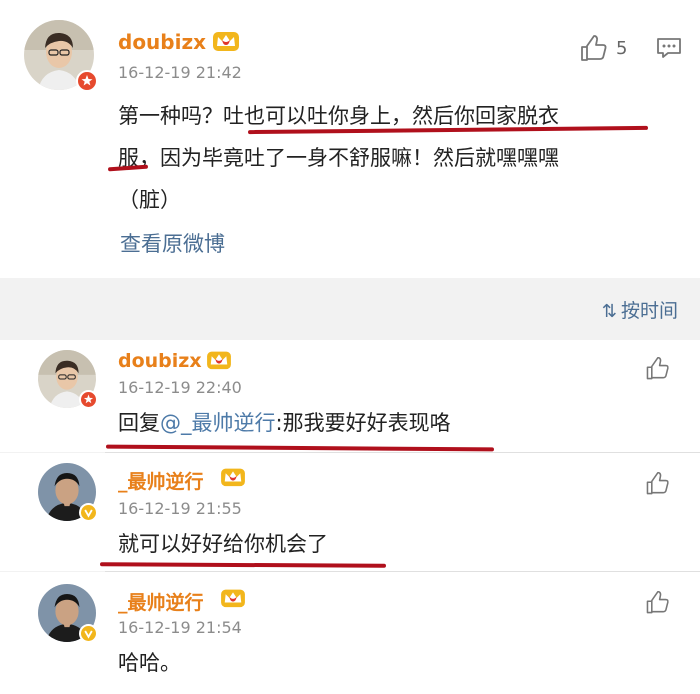 This screenshot has width=700, height=694. Describe the element at coordinates (609, 311) in the screenshot. I see `sort-icon: ⇅` at that location.